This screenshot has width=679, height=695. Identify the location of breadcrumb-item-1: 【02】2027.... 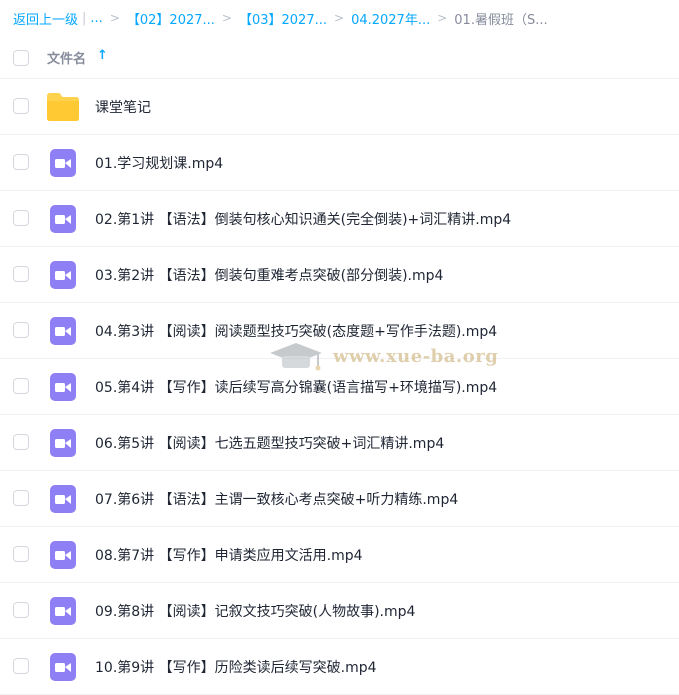
(171, 18).